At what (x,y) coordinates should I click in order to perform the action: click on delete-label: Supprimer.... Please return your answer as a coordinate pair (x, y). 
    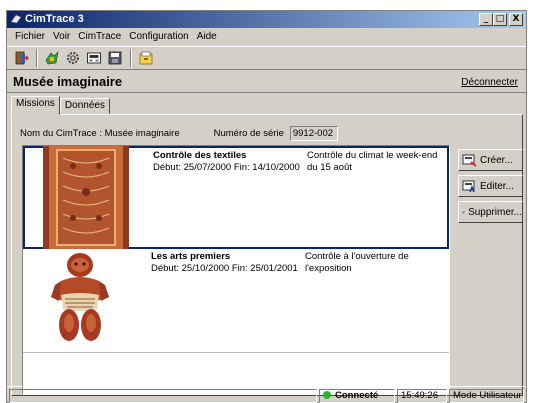
    Looking at the image, I should click on (495, 212).